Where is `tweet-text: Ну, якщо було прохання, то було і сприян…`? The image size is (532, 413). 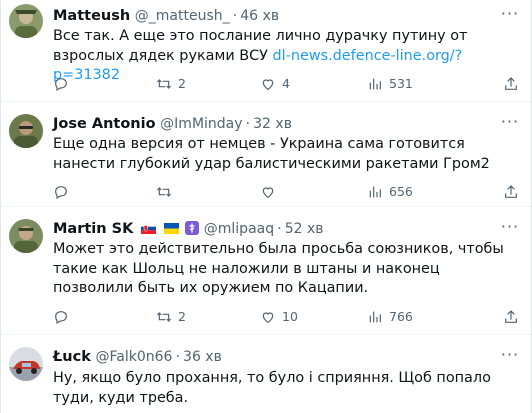
tweet-text: Ну, якщо було прохання, то було і сприян… is located at coordinates (272, 388).